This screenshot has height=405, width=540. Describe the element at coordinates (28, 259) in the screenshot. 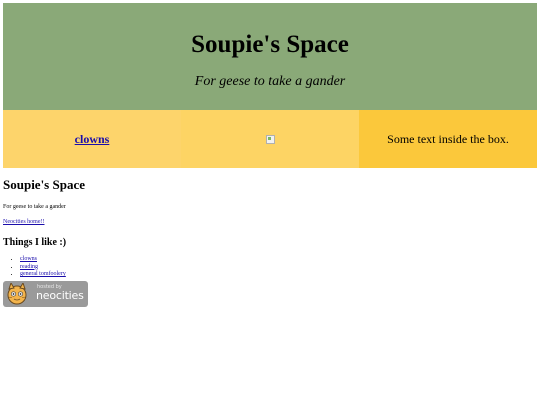

I see `likes-link-clowns: clowns` at that location.